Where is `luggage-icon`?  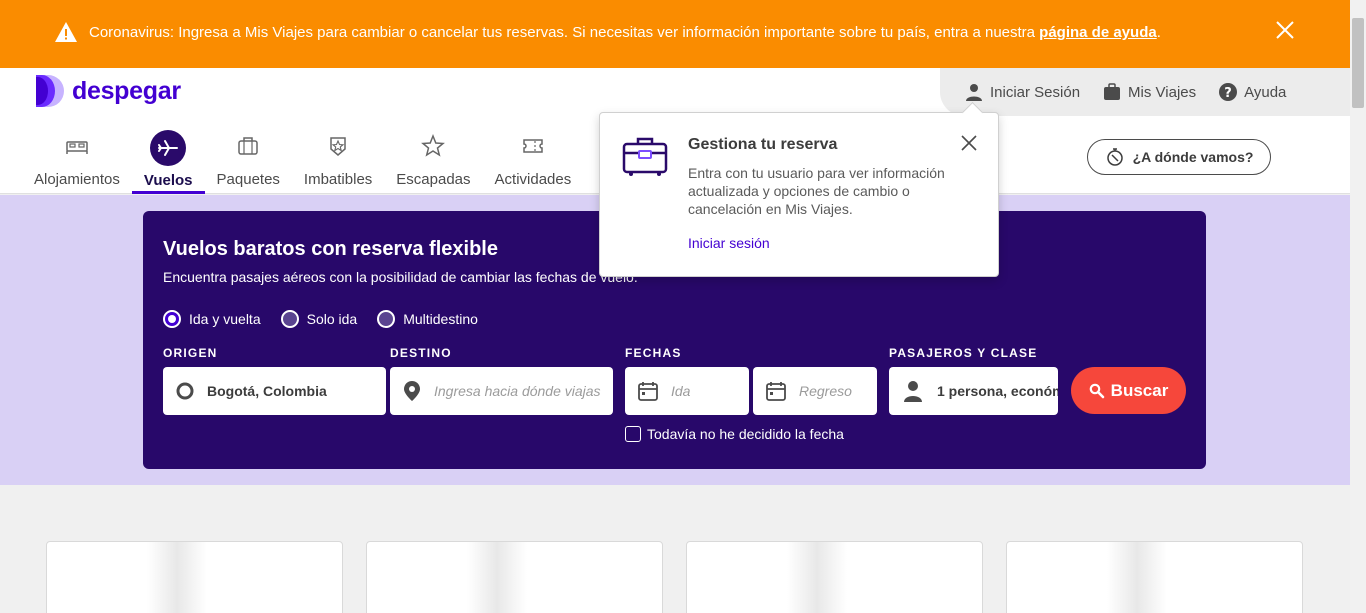
luggage-icon is located at coordinates (645, 156).